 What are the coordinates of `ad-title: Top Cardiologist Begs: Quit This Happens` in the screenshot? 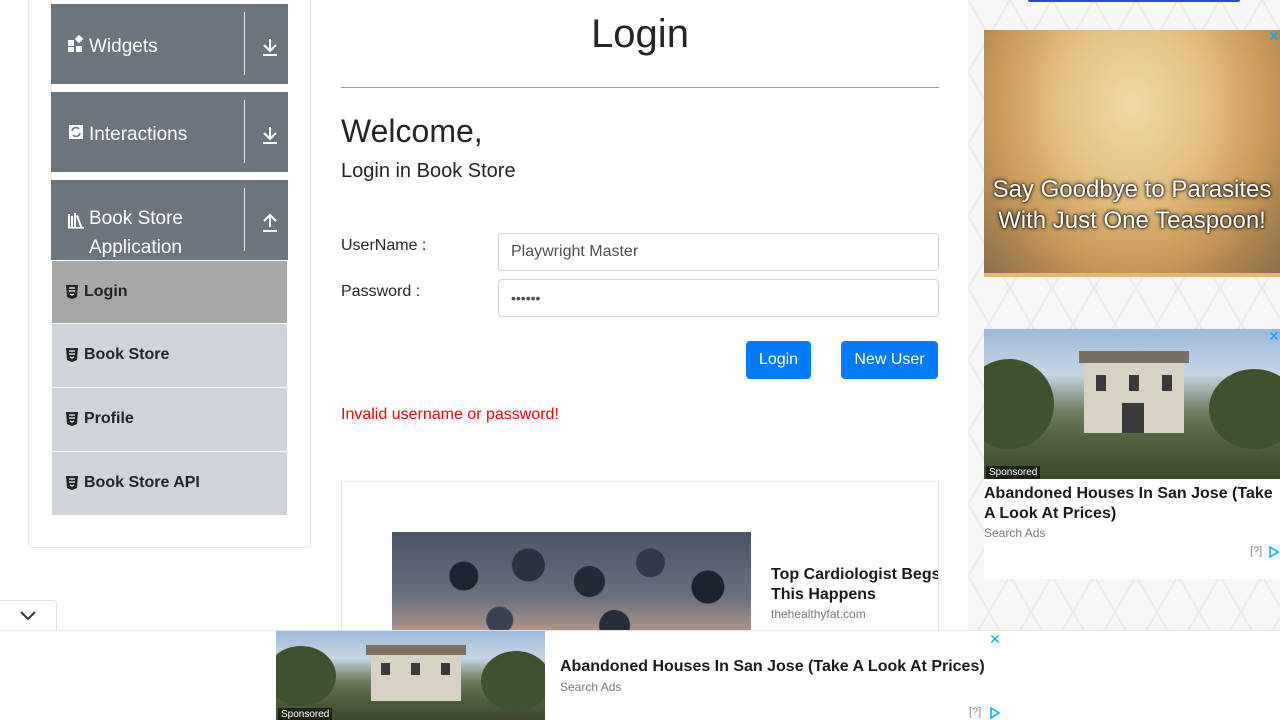 It's located at (854, 585).